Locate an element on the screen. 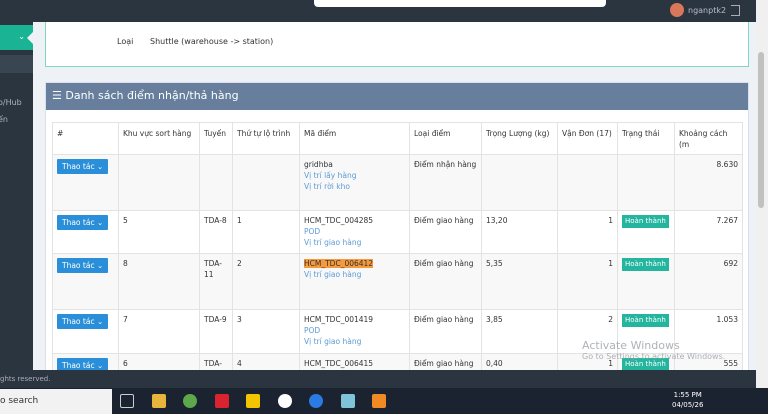 This screenshot has width=768, height=414. sort-area: 7 is located at coordinates (159, 331).